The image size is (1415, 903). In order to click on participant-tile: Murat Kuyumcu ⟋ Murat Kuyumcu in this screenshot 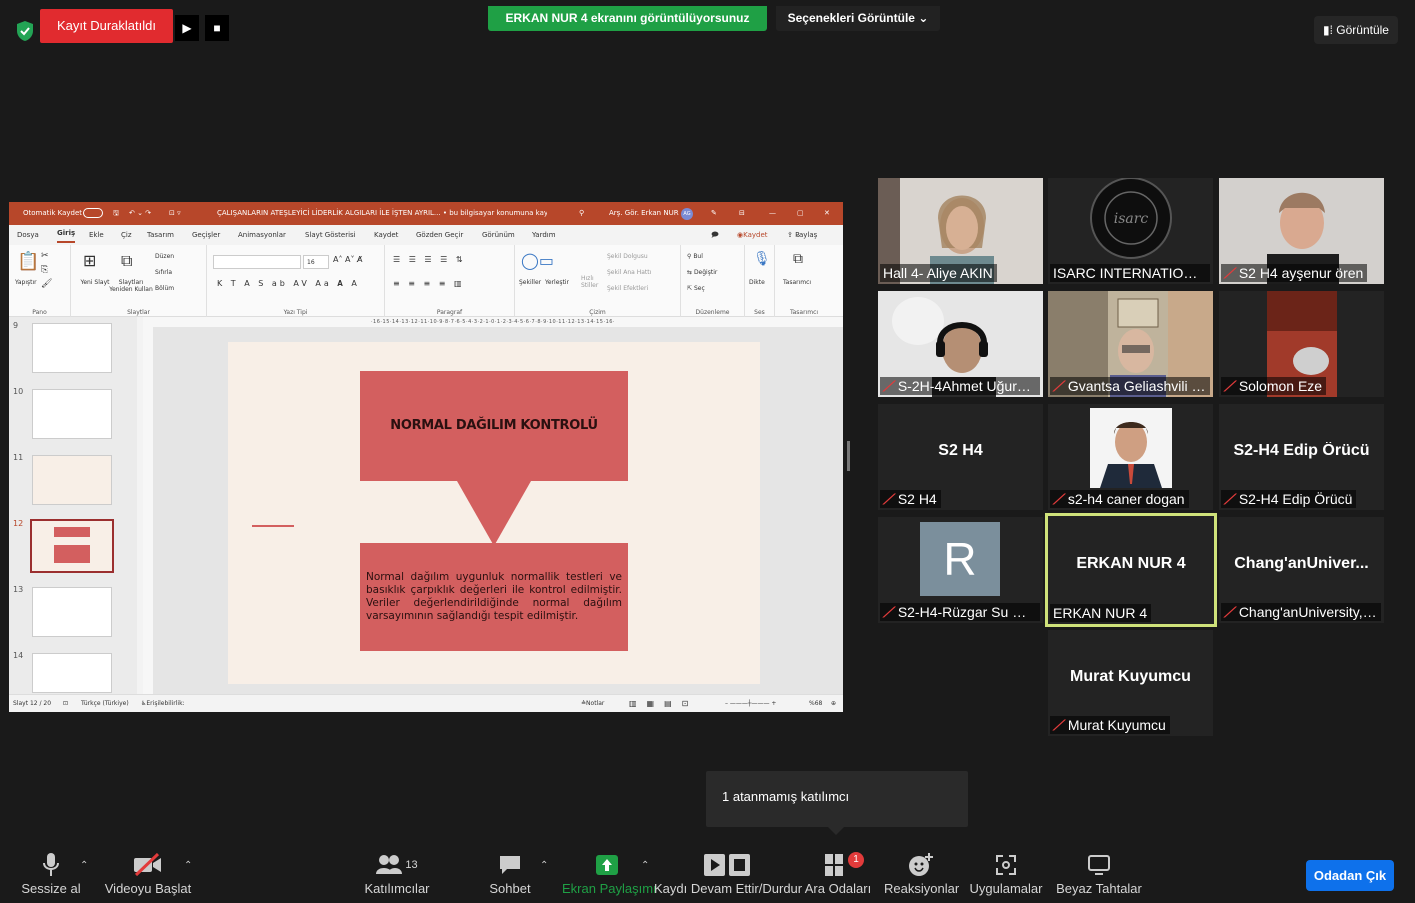, I will do `click(1130, 683)`.